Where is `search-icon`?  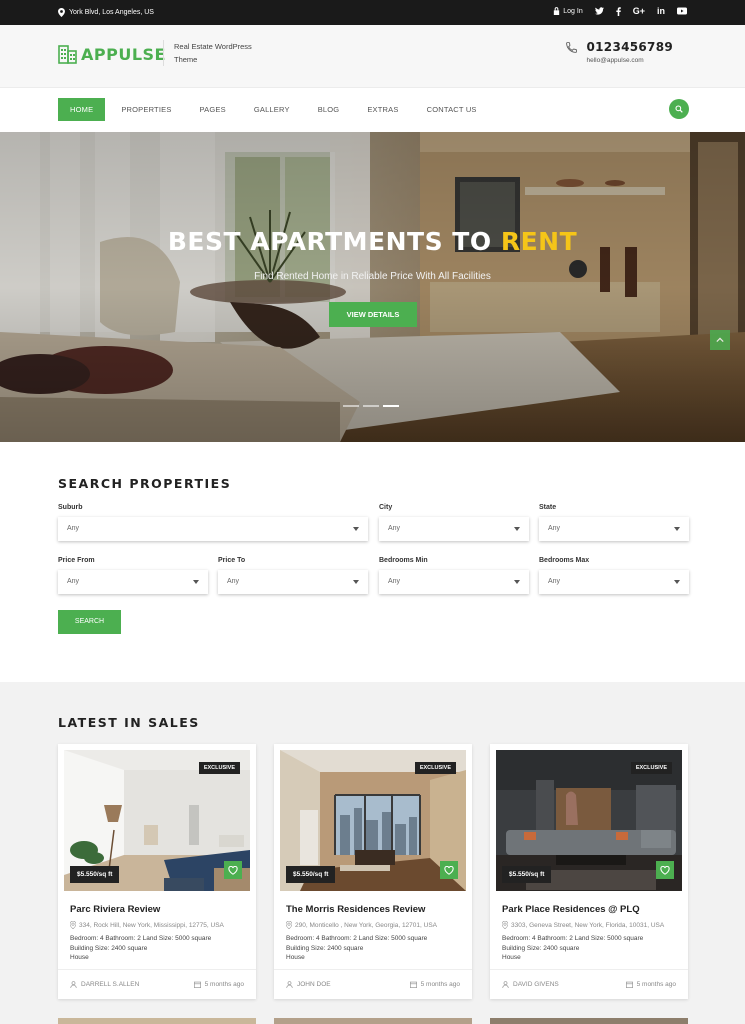 search-icon is located at coordinates (679, 109).